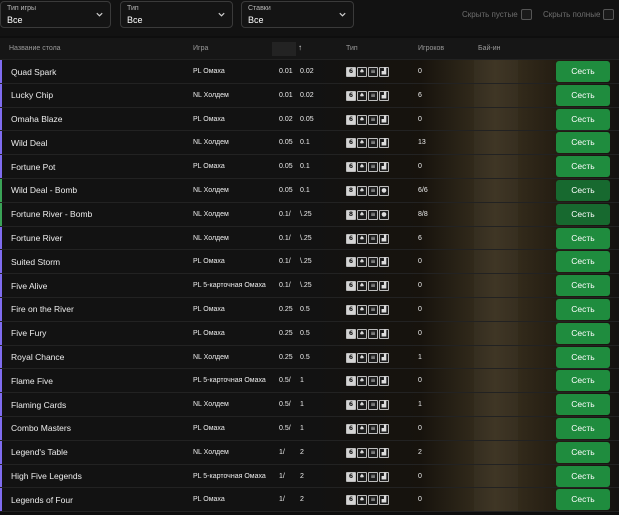 The height and width of the screenshot is (515, 619). Describe the element at coordinates (133, 8) in the screenshot. I see `type-label: Тип` at that location.